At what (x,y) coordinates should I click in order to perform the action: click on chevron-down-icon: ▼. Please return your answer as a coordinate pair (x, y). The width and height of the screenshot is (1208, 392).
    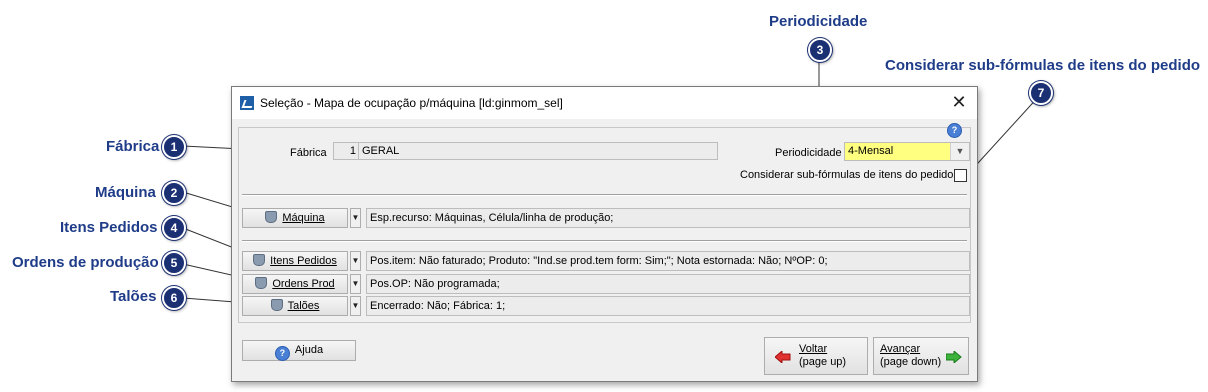
    Looking at the image, I should click on (959, 151).